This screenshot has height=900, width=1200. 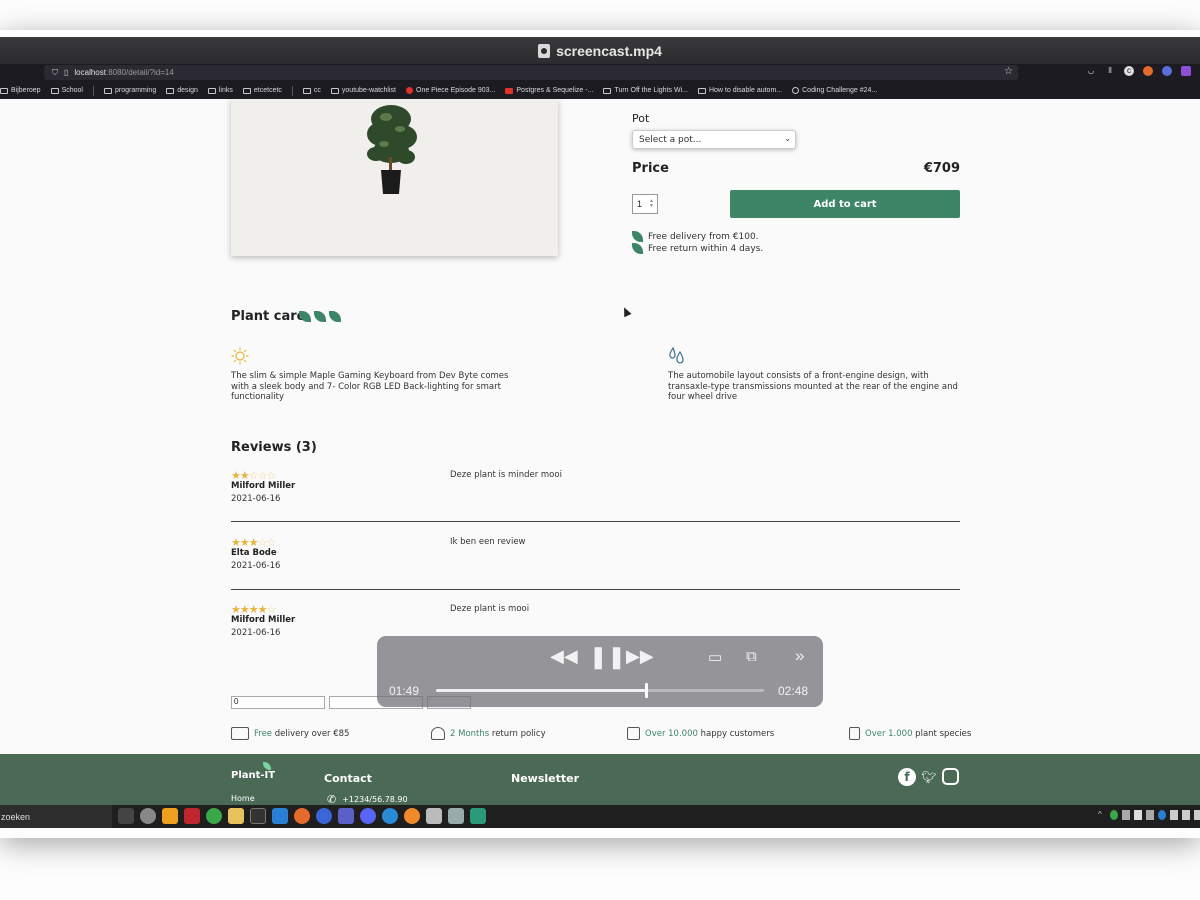 I want to click on bookmark-cc: cc, so click(x=311, y=90).